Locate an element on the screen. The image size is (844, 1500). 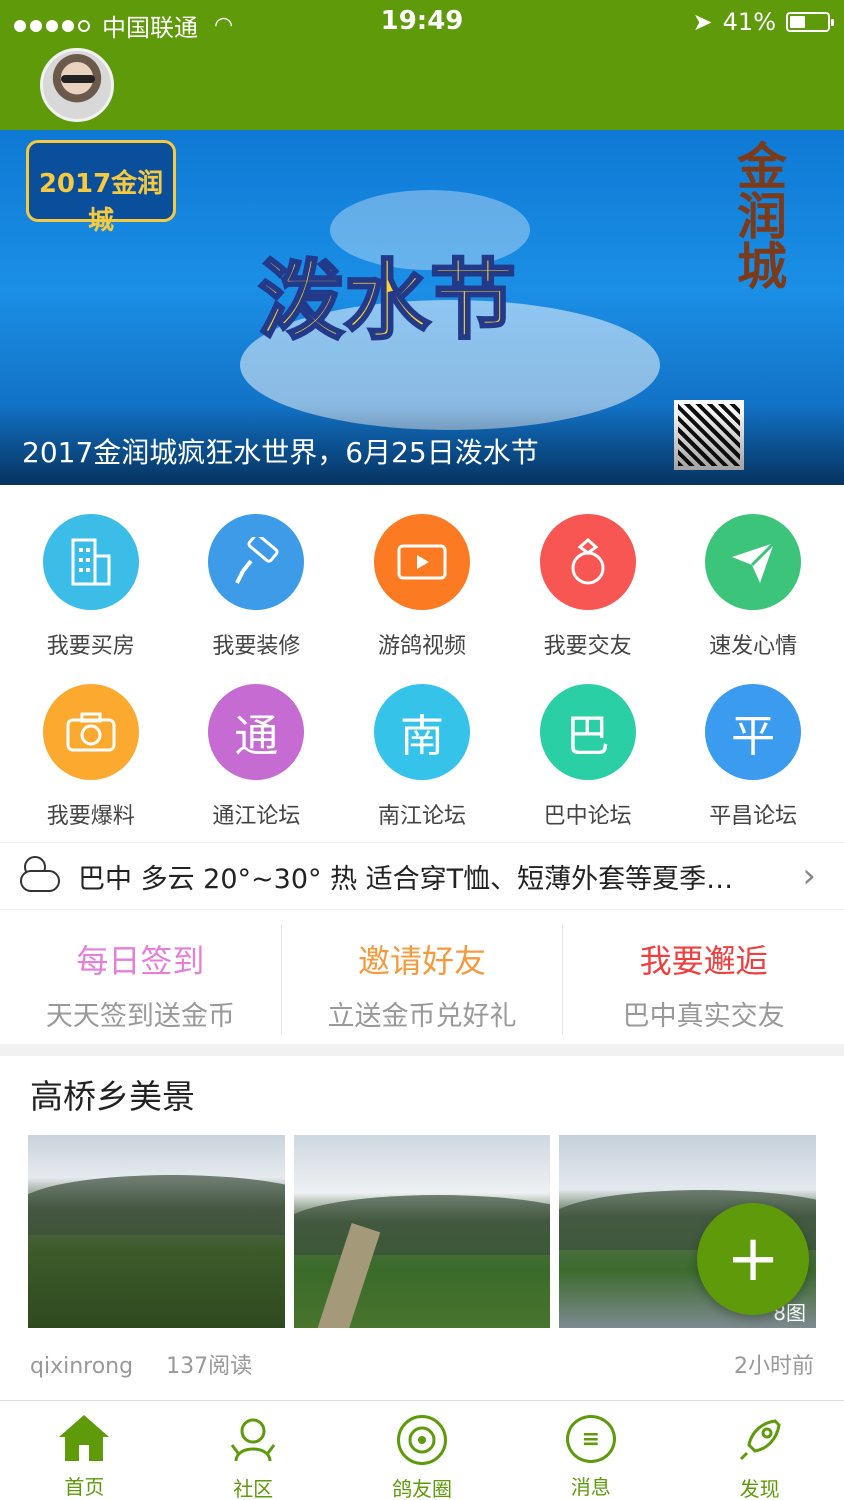
quick-actions: 每日签到 天天签到送金币 邀请好友 立送金币兑好礼 我要邂逅 巴中真实交友 is located at coordinates (422, 979).